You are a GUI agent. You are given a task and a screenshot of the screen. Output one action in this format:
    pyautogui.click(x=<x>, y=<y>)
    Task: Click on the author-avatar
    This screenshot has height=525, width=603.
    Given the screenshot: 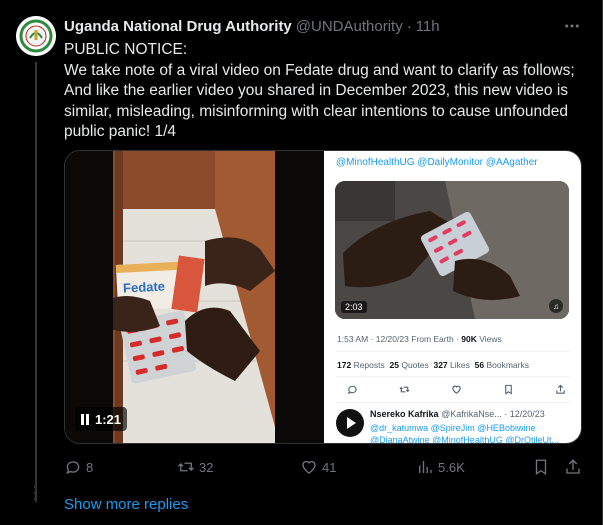 What is the action you would take?
    pyautogui.click(x=36, y=36)
    